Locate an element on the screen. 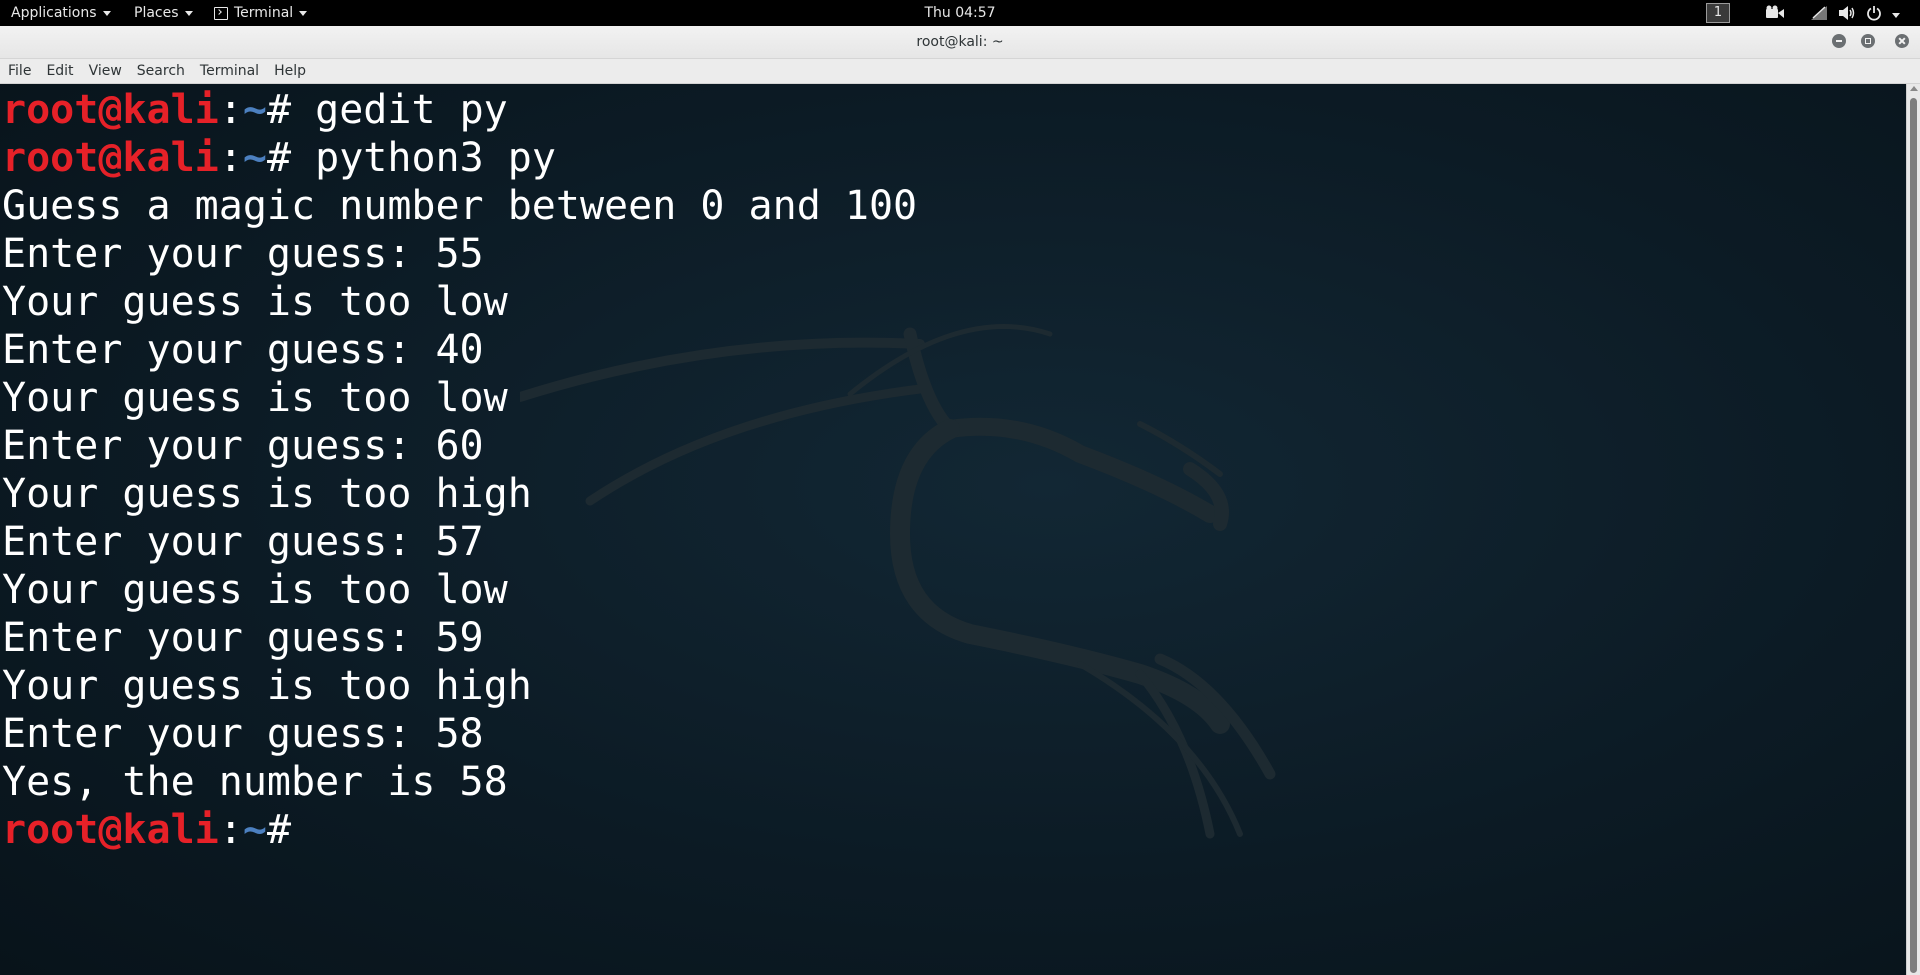  window-titlebar: root@kali: ~ is located at coordinates (960, 42).